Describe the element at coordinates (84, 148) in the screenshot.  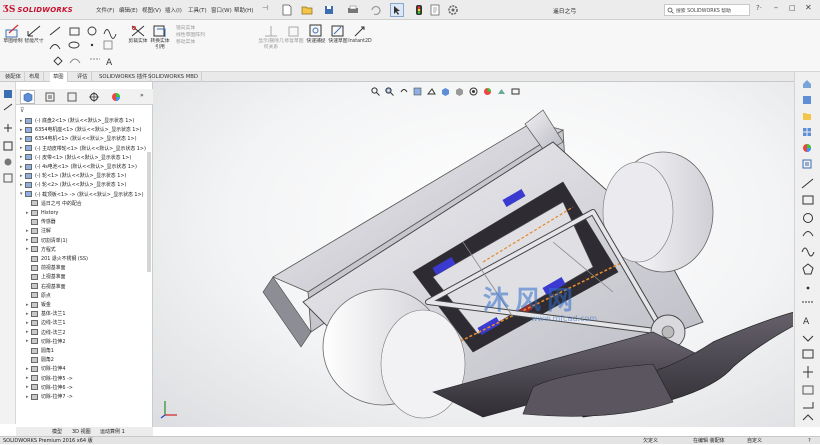
I see `tree-item: ▸ (-) 主动皮带轮<1> (默认<<默认>_显示状态 1>)` at that location.